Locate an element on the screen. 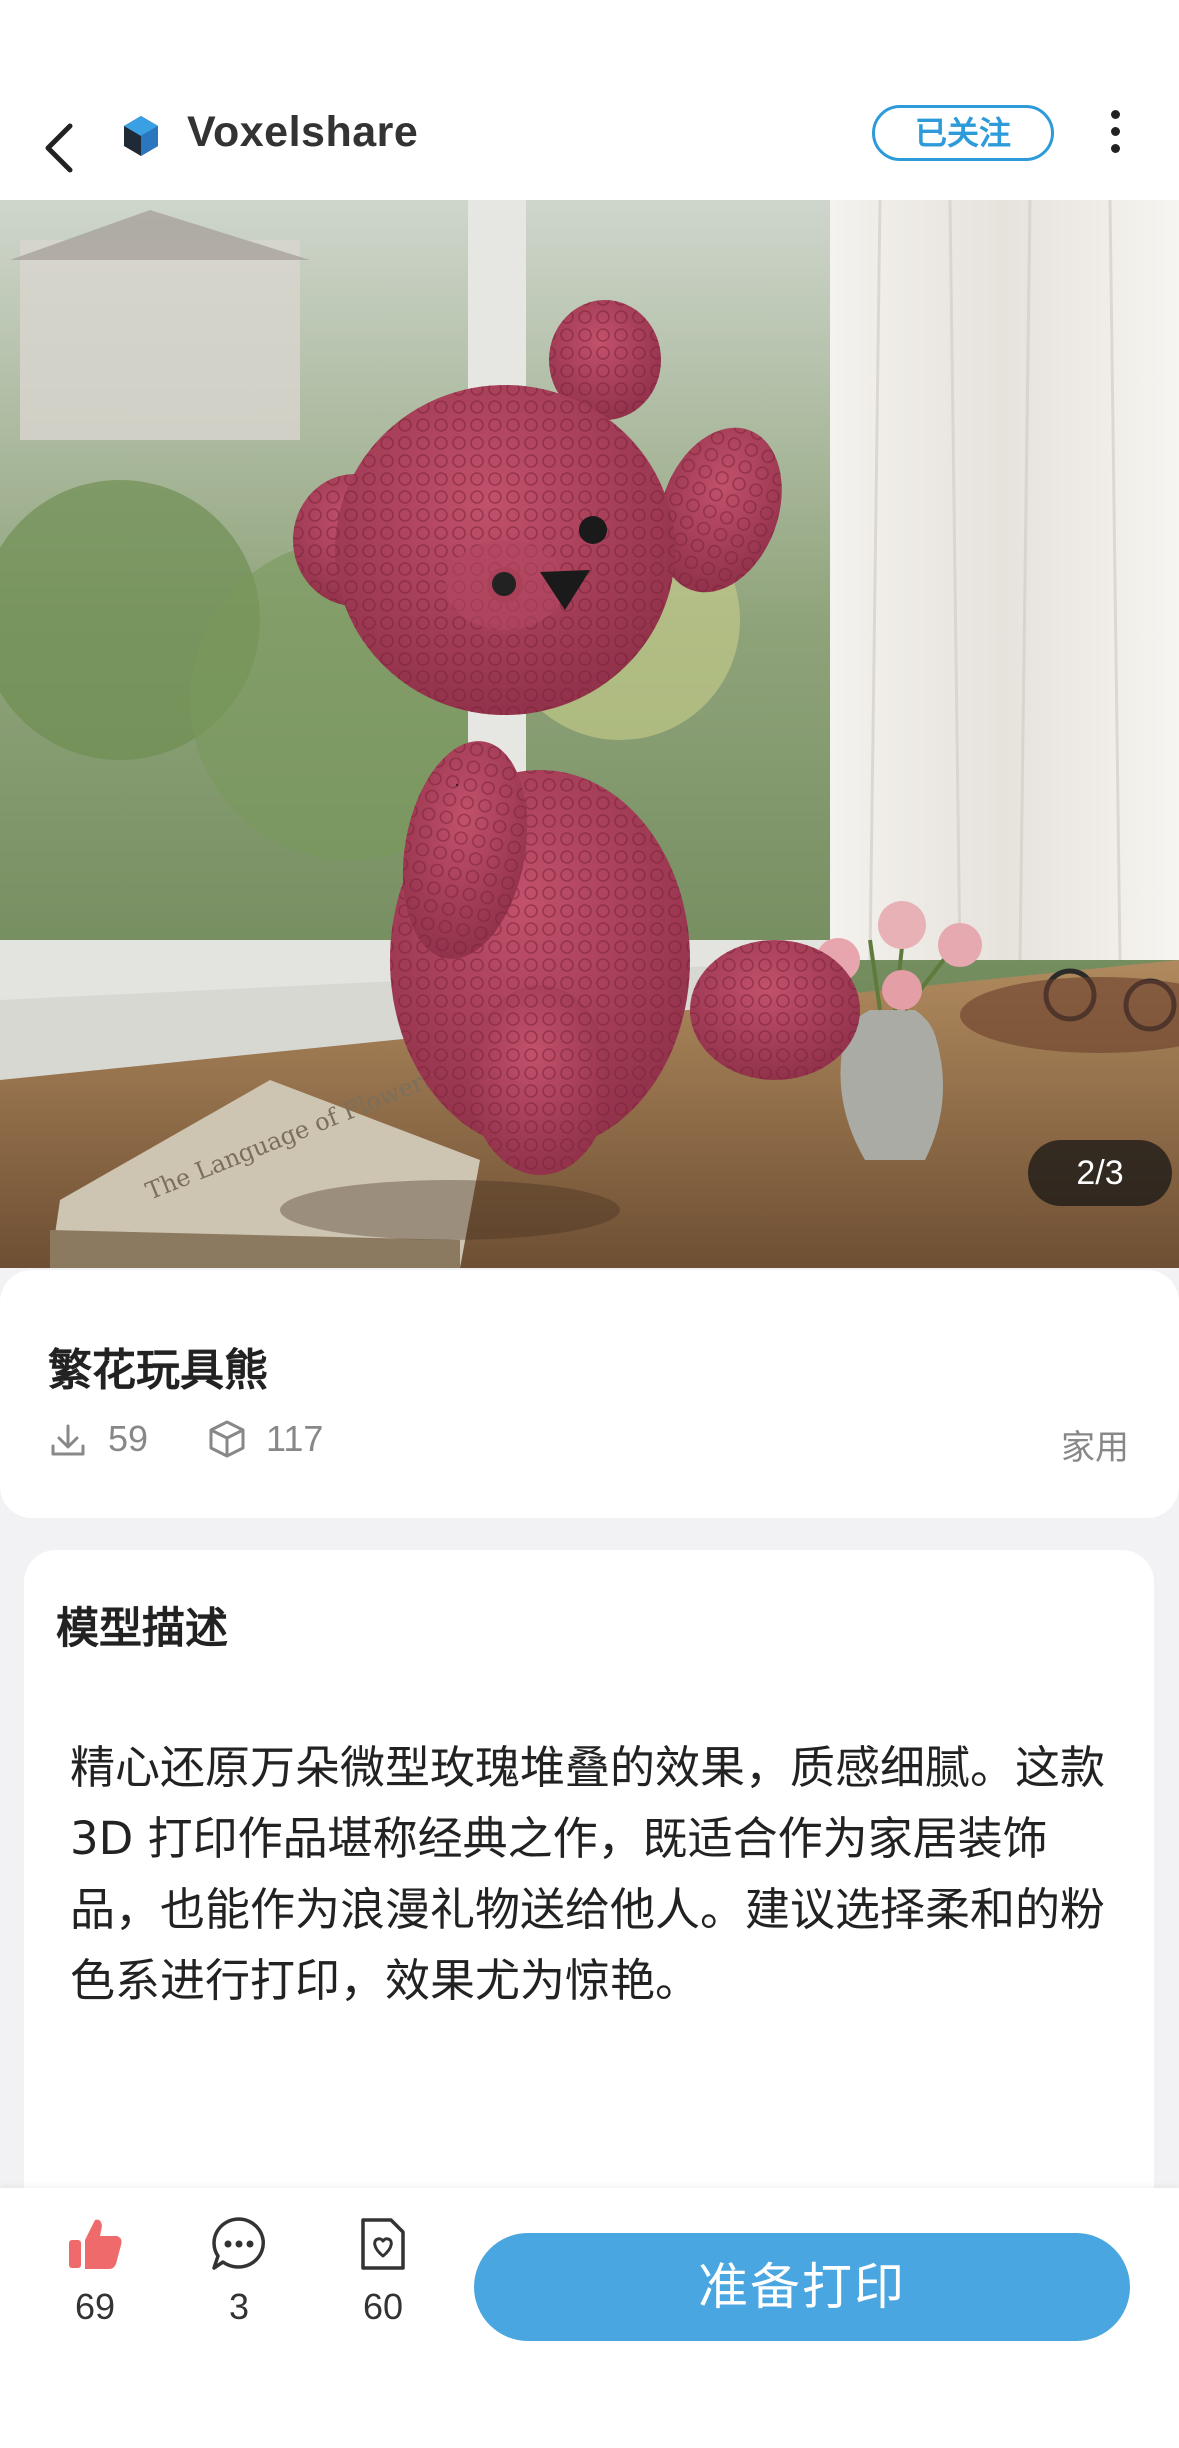 This screenshot has height=2448, width=1179. model-title: 繁花玩具熊 is located at coordinates (158, 1370).